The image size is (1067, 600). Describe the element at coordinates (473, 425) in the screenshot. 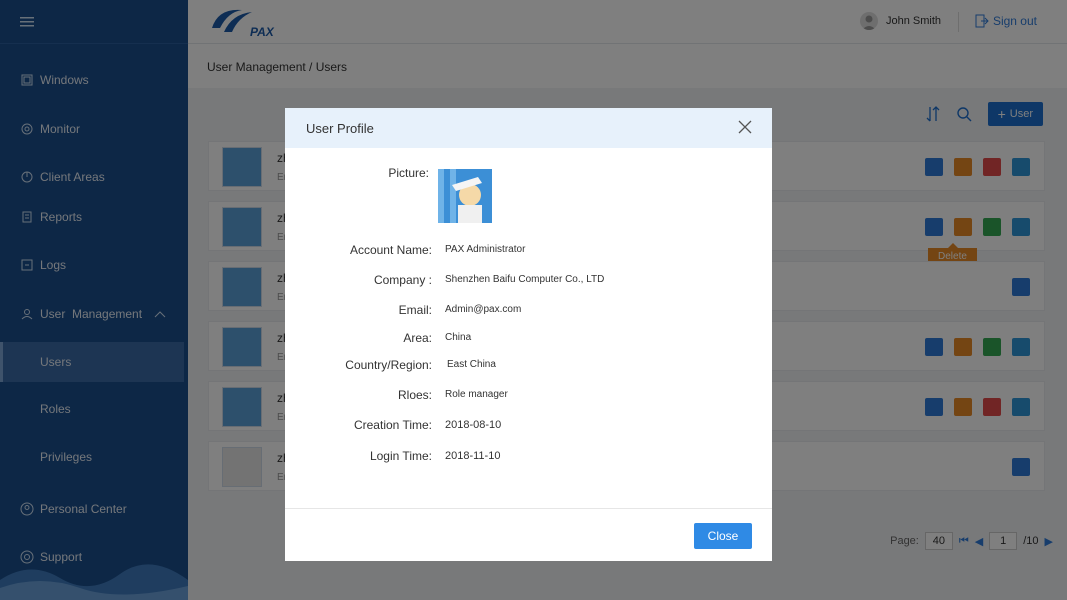

I see `field-value: 2018-08-10` at that location.